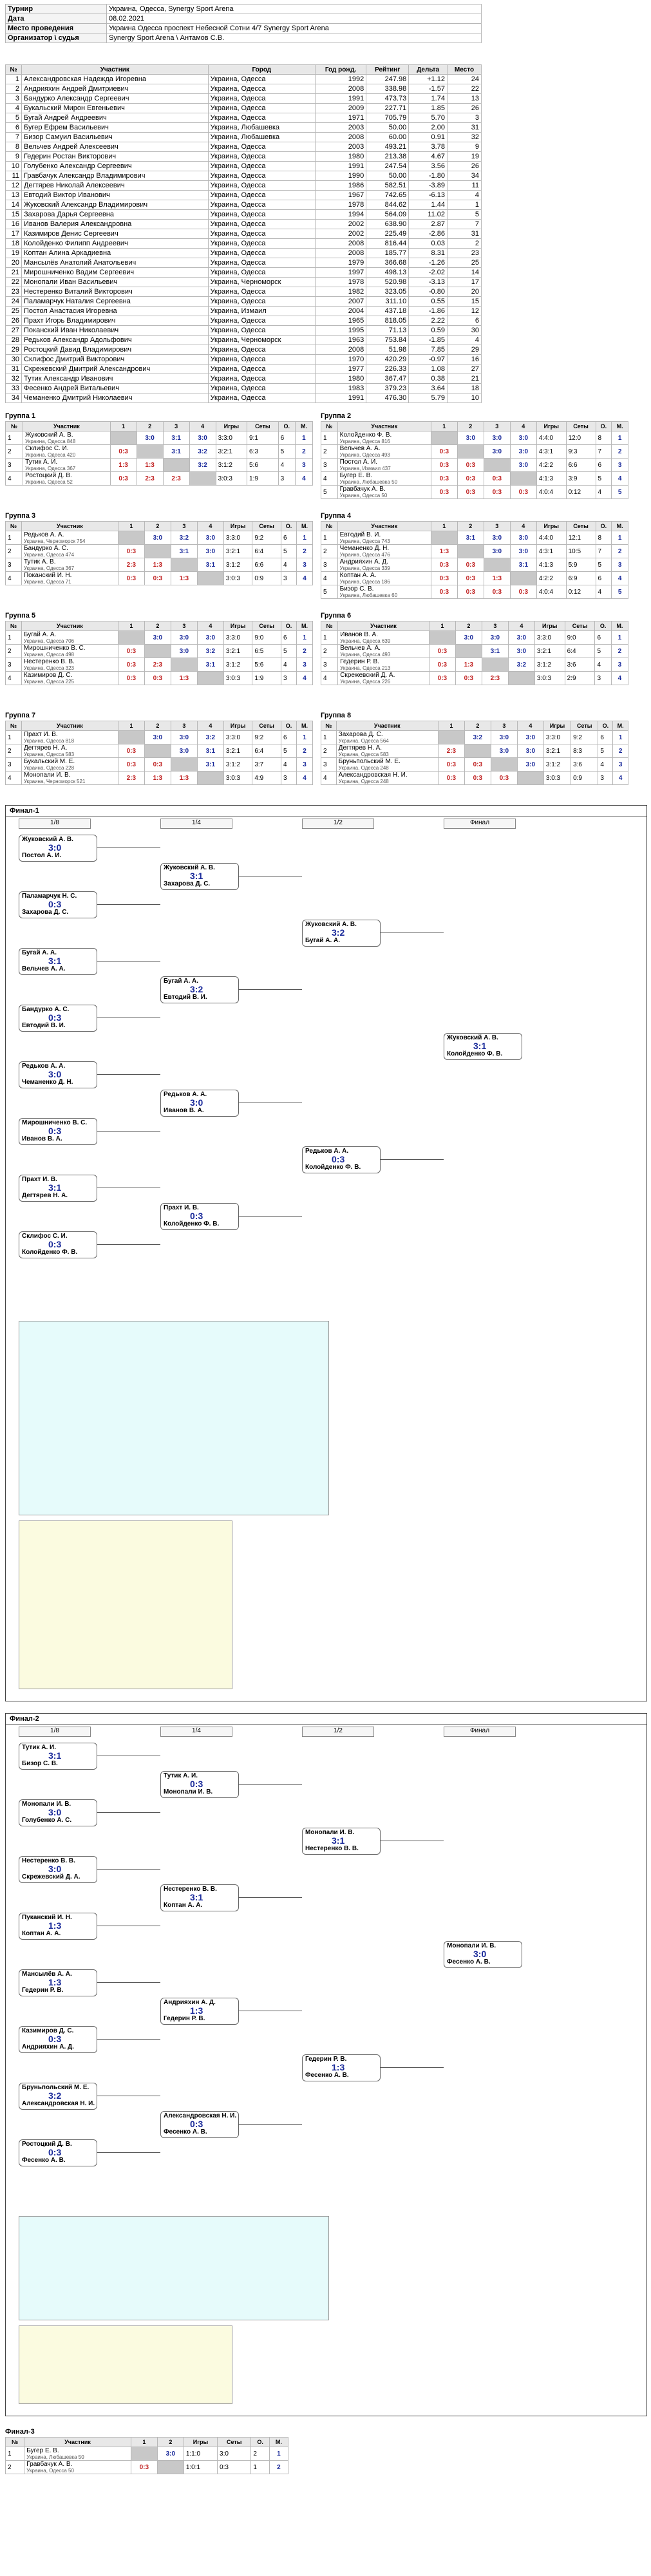  I want to click on player-cell: 12, so click(464, 311).